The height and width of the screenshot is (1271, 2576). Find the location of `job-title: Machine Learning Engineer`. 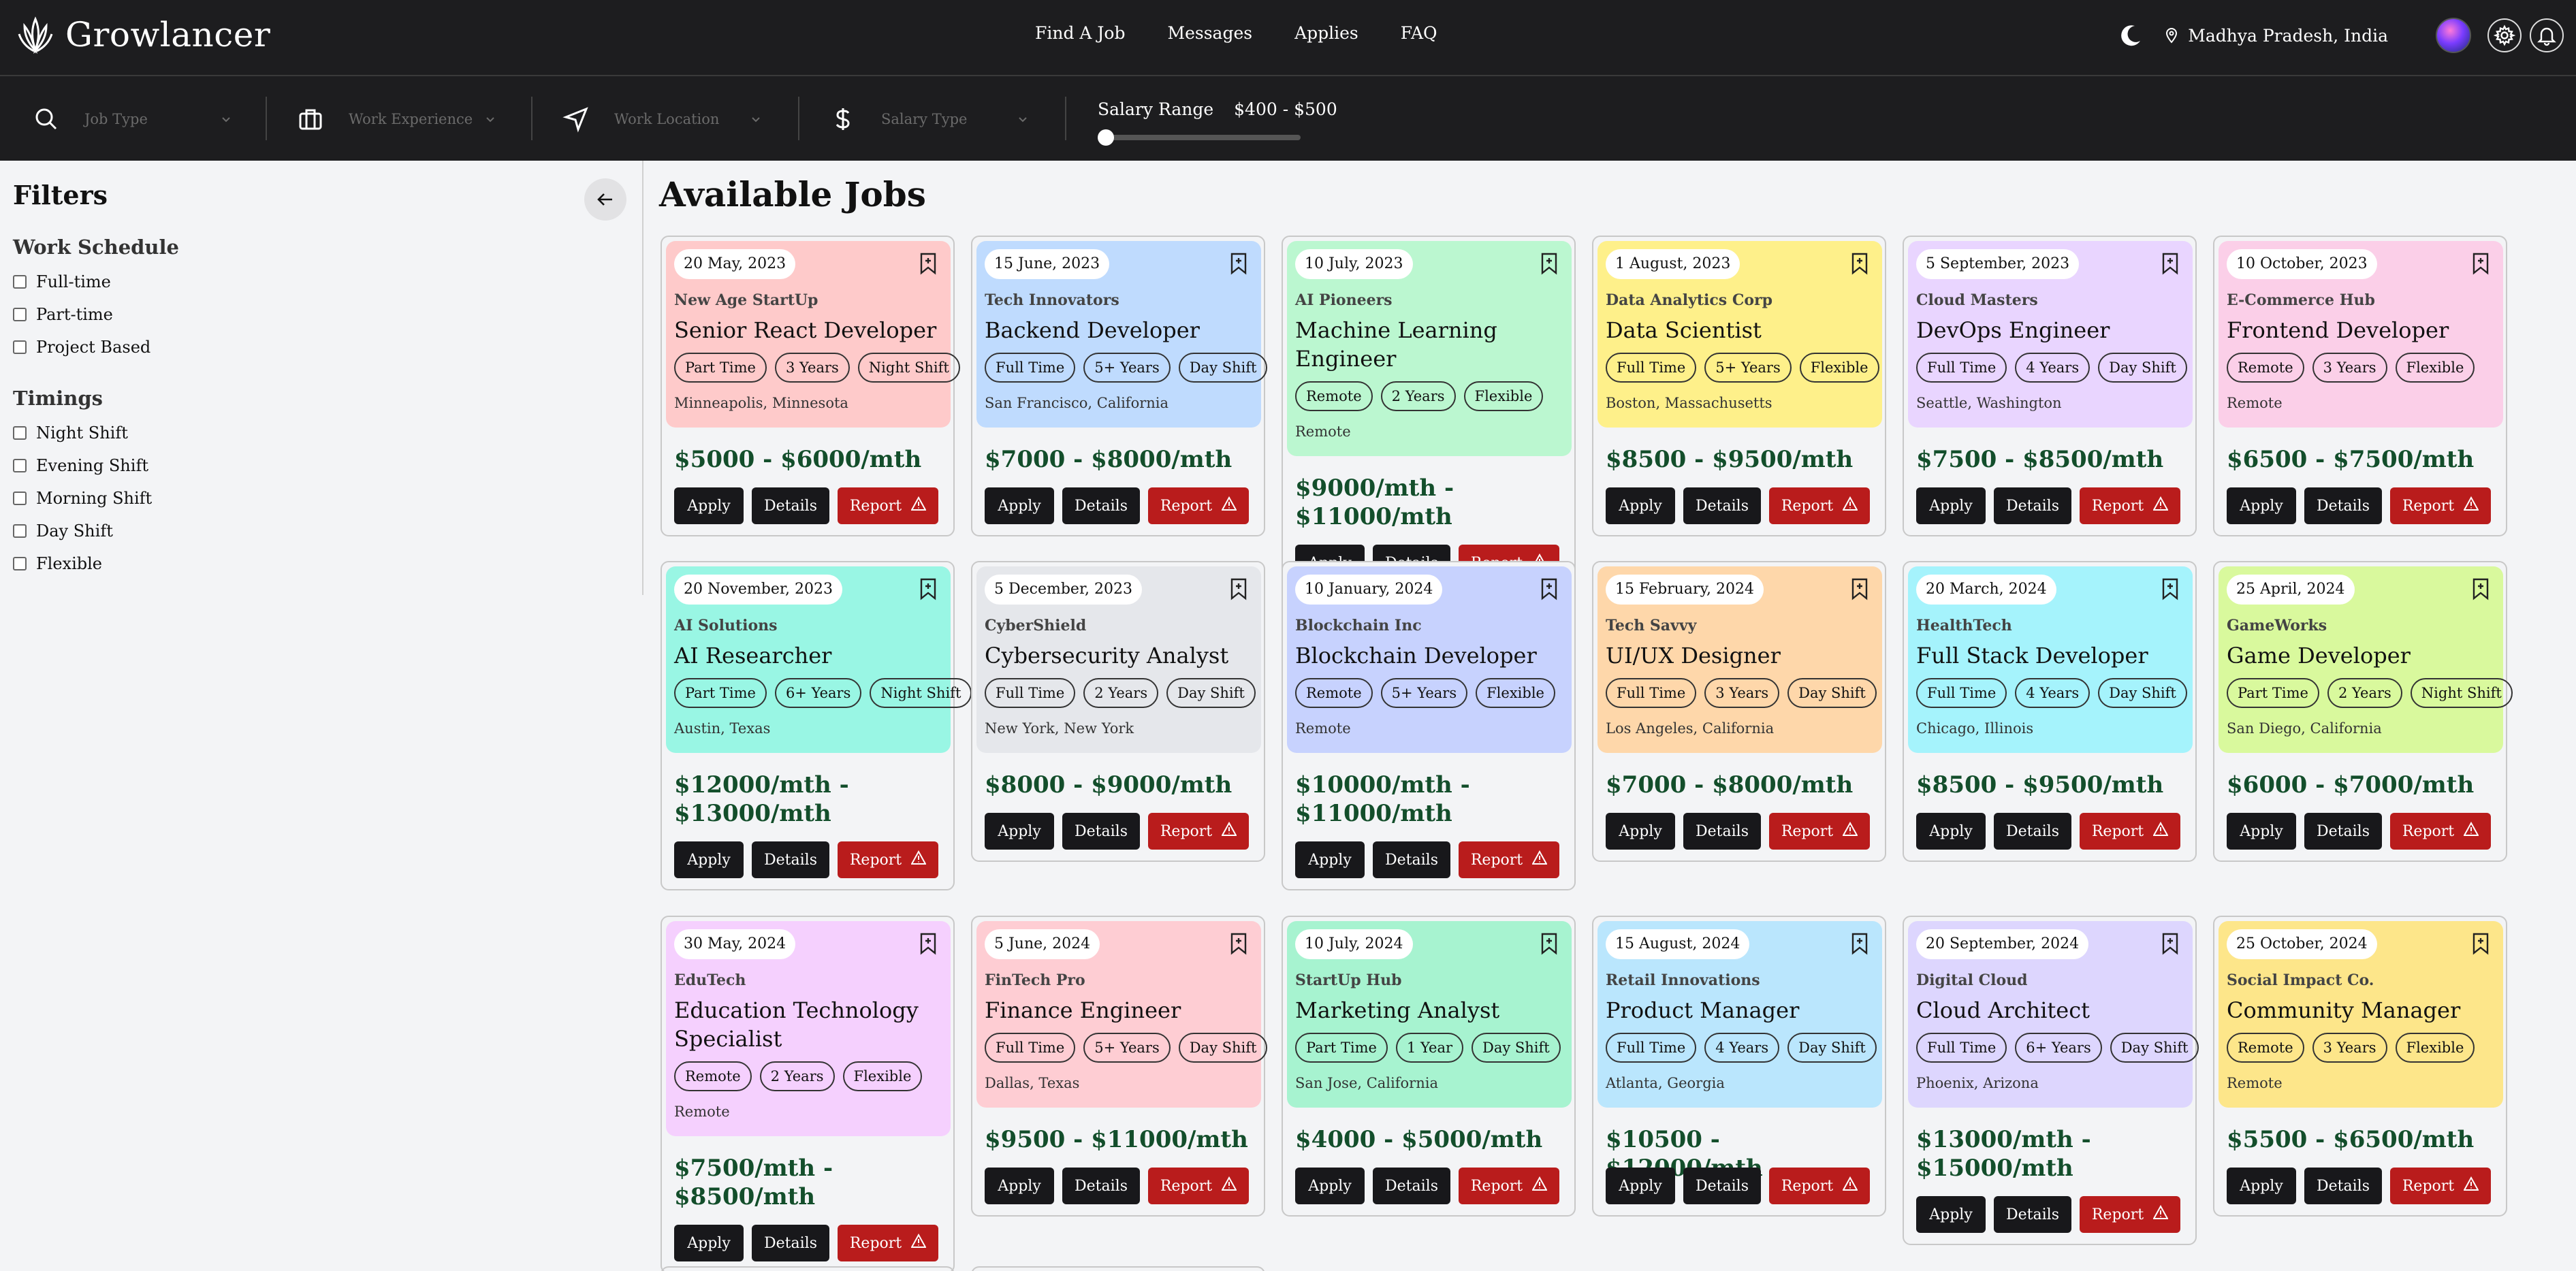

job-title: Machine Learning Engineer is located at coordinates (1431, 344).